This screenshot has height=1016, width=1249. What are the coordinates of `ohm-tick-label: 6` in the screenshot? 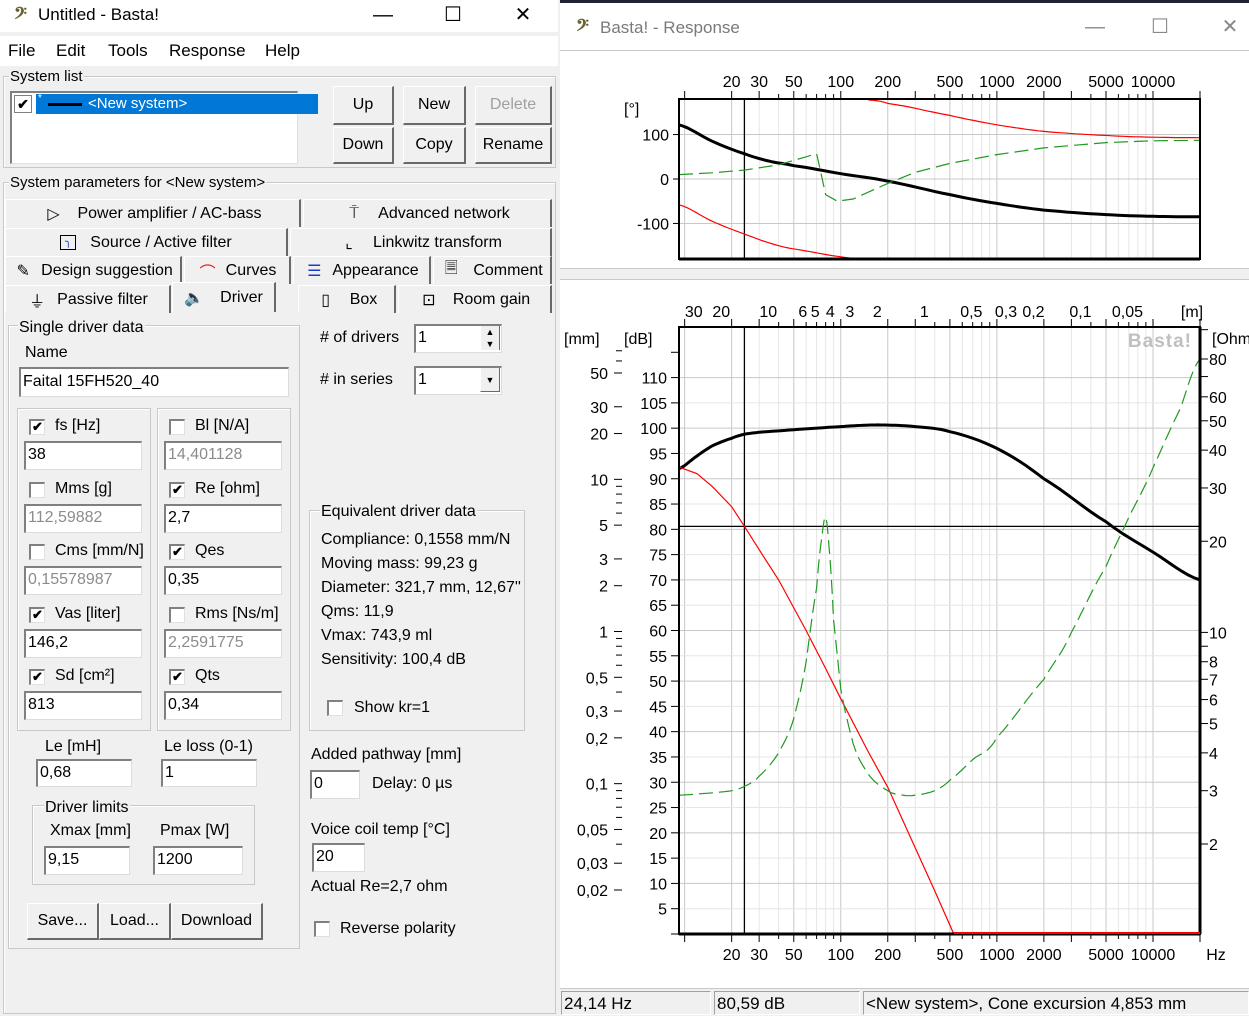 It's located at (1213, 701).